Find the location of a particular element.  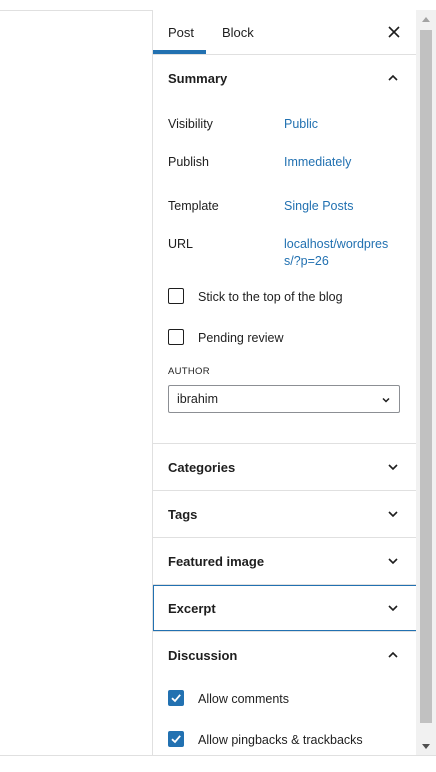

summary-title: Summary is located at coordinates (198, 78).